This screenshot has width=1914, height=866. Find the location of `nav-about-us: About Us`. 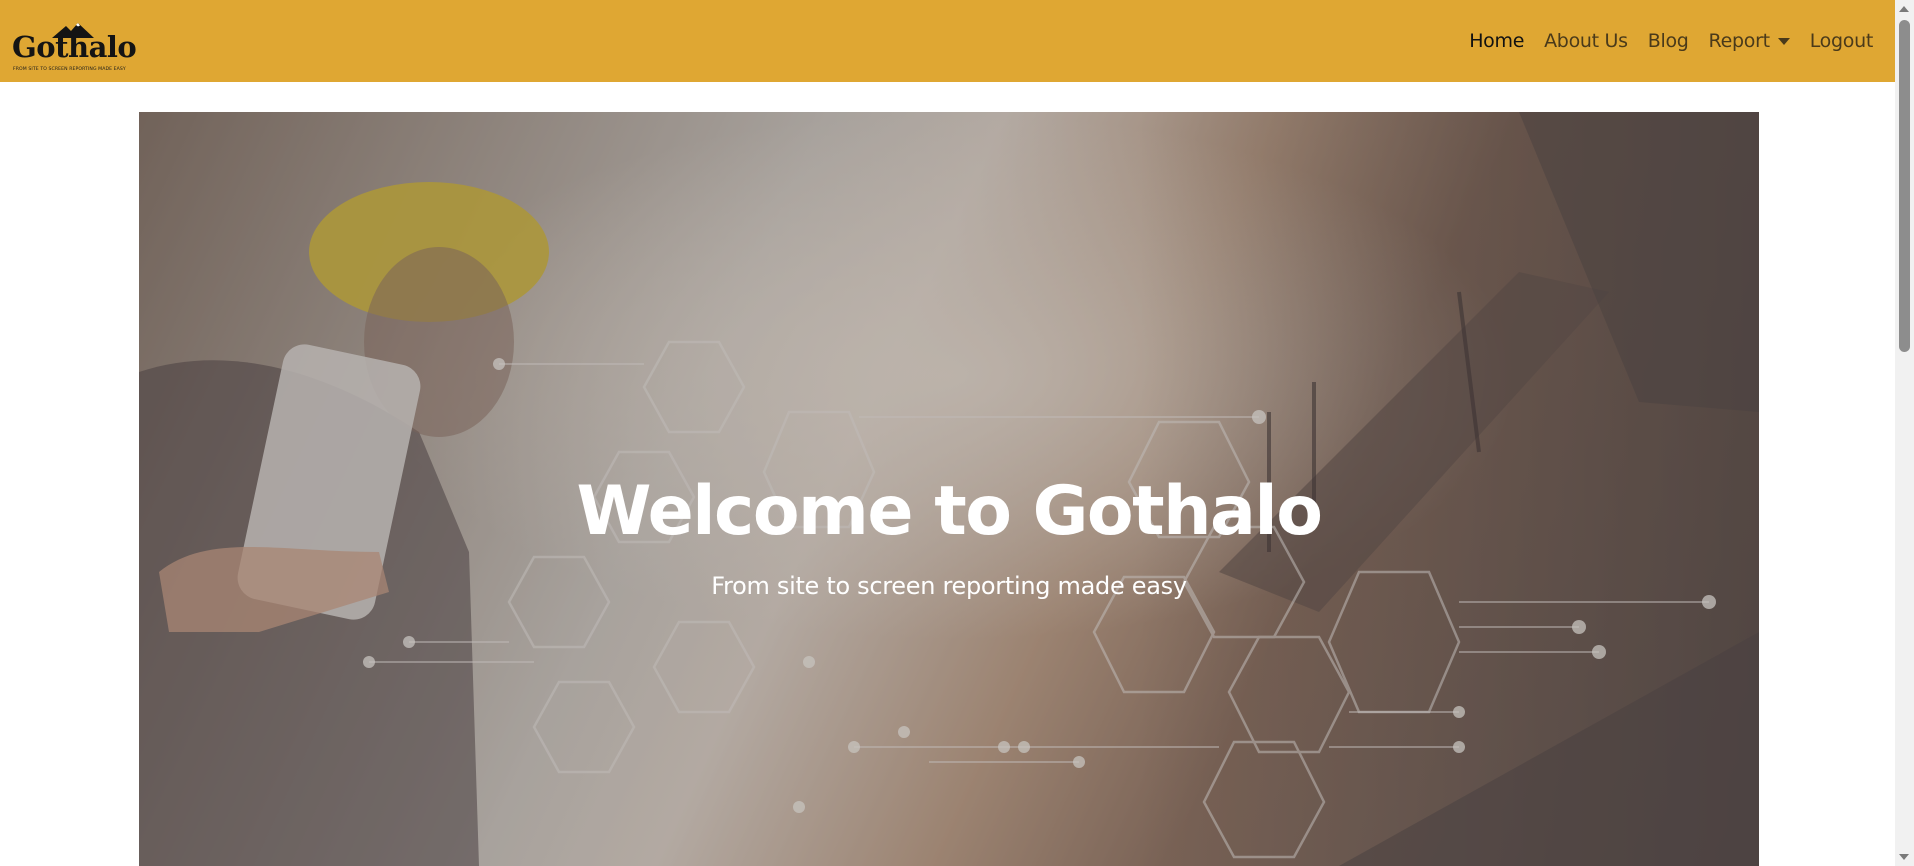

nav-about-us: About Us is located at coordinates (1586, 41).